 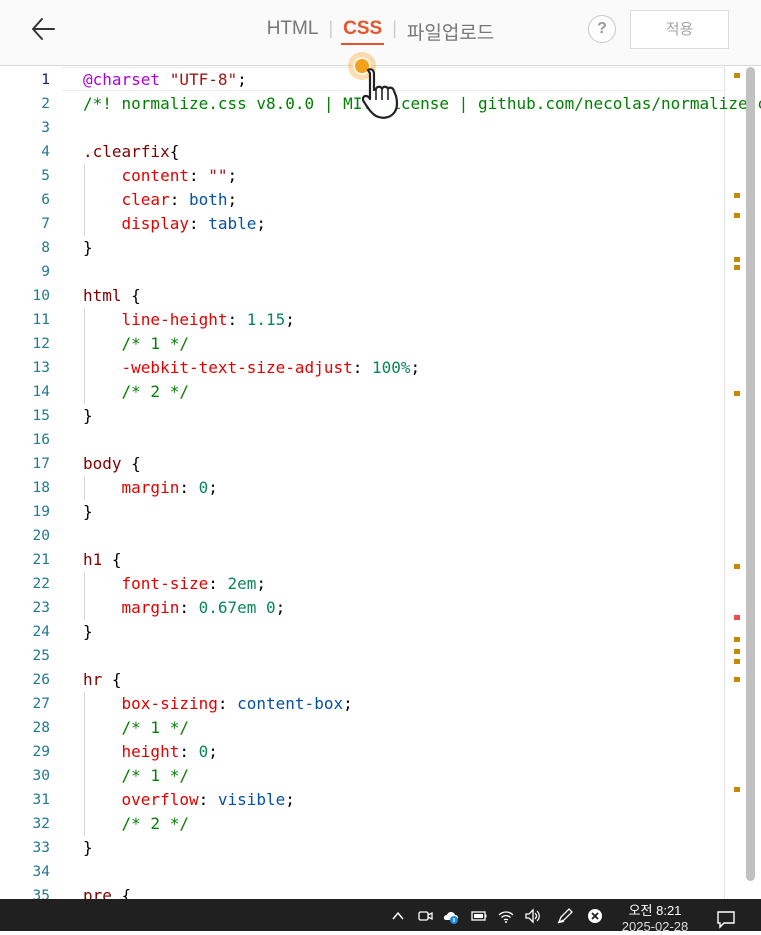 I want to click on battery-icon, so click(x=479, y=916).